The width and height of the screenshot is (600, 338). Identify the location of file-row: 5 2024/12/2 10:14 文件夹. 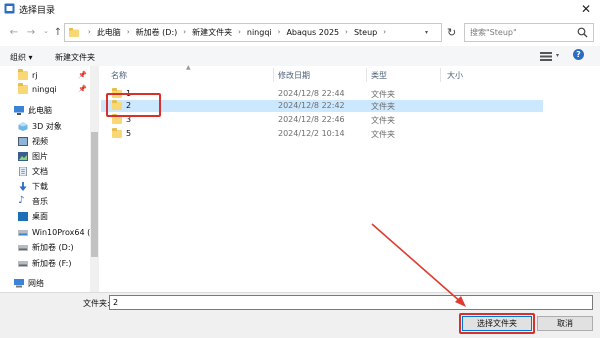
(322, 134).